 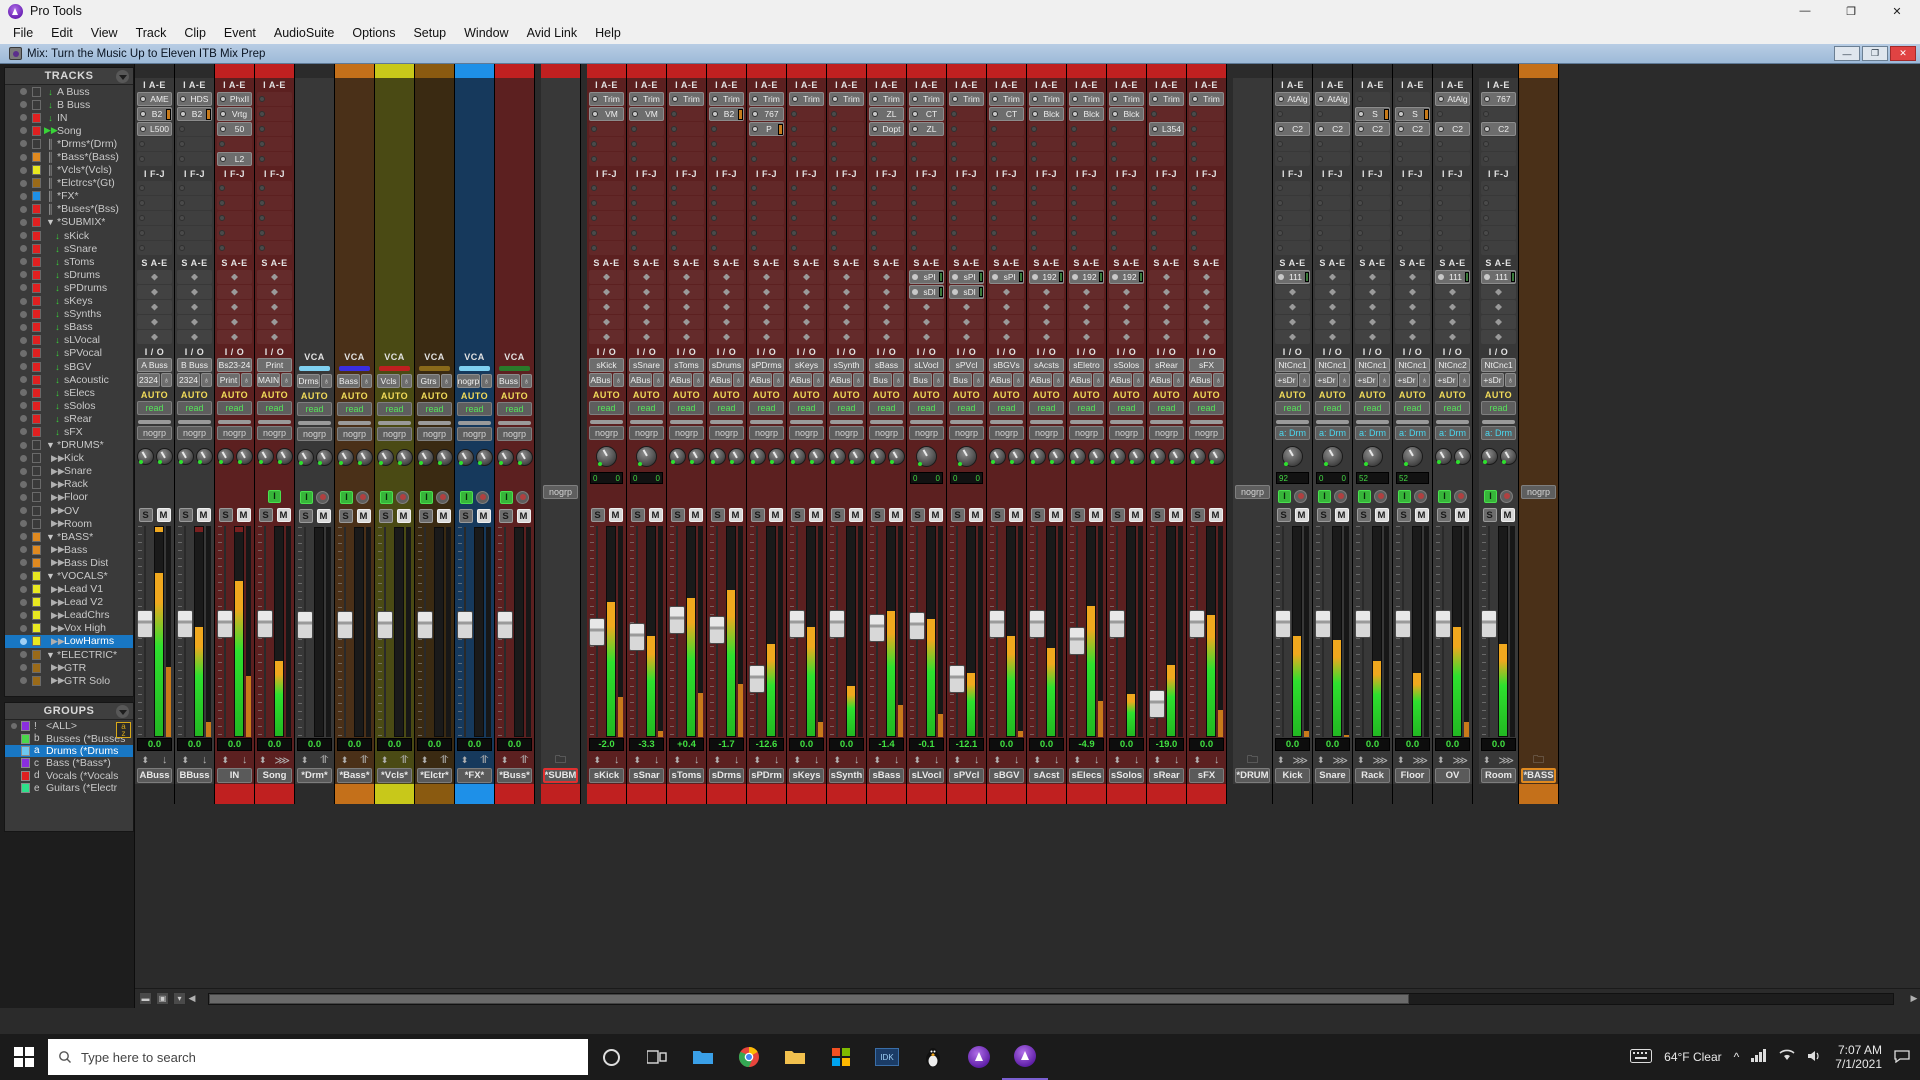 I want to click on group-assign-button: a: Drm, so click(x=1372, y=433).